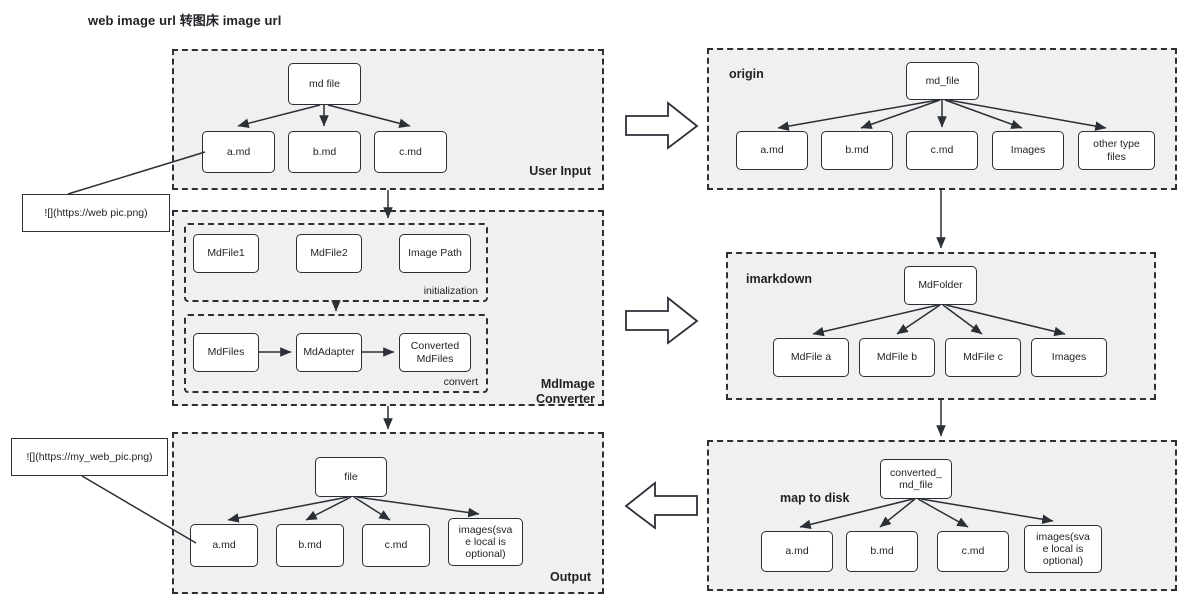 This screenshot has width=1198, height=605. Describe the element at coordinates (238, 152) in the screenshot. I see `node-user-input-a-md: a.md` at that location.